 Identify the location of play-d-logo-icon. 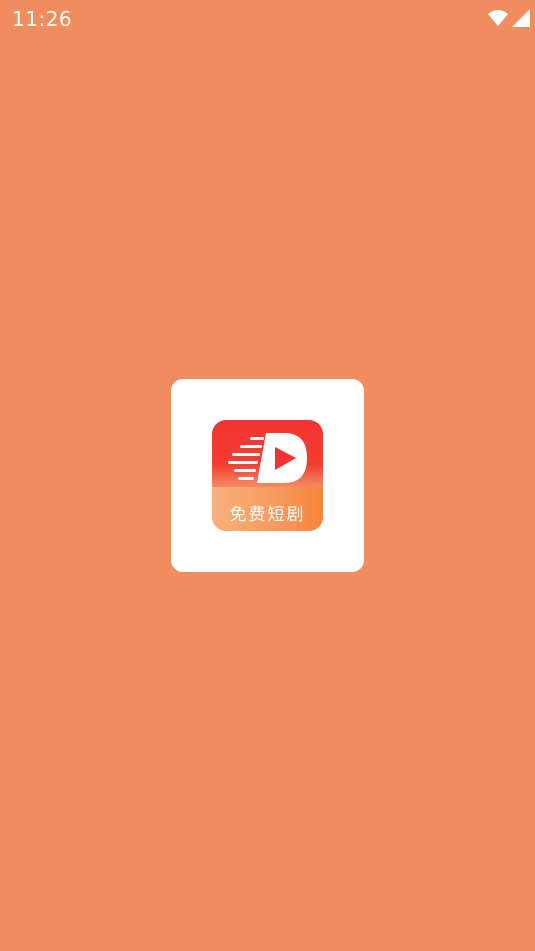
(267, 458).